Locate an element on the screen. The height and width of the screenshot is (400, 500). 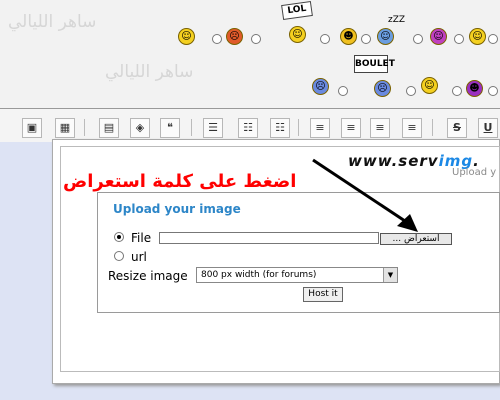
smiley-4: ☺ is located at coordinates (385, 36).